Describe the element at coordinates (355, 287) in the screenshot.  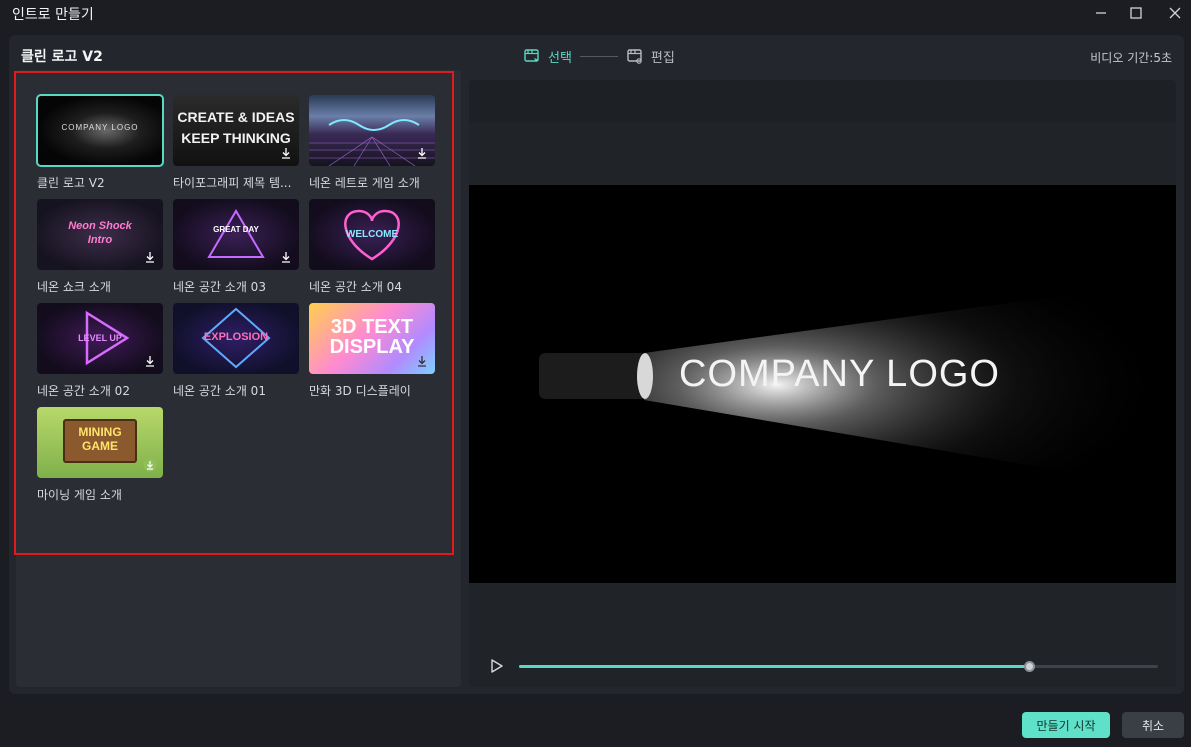
I see `template-label: 네온 공간 소개 04` at that location.